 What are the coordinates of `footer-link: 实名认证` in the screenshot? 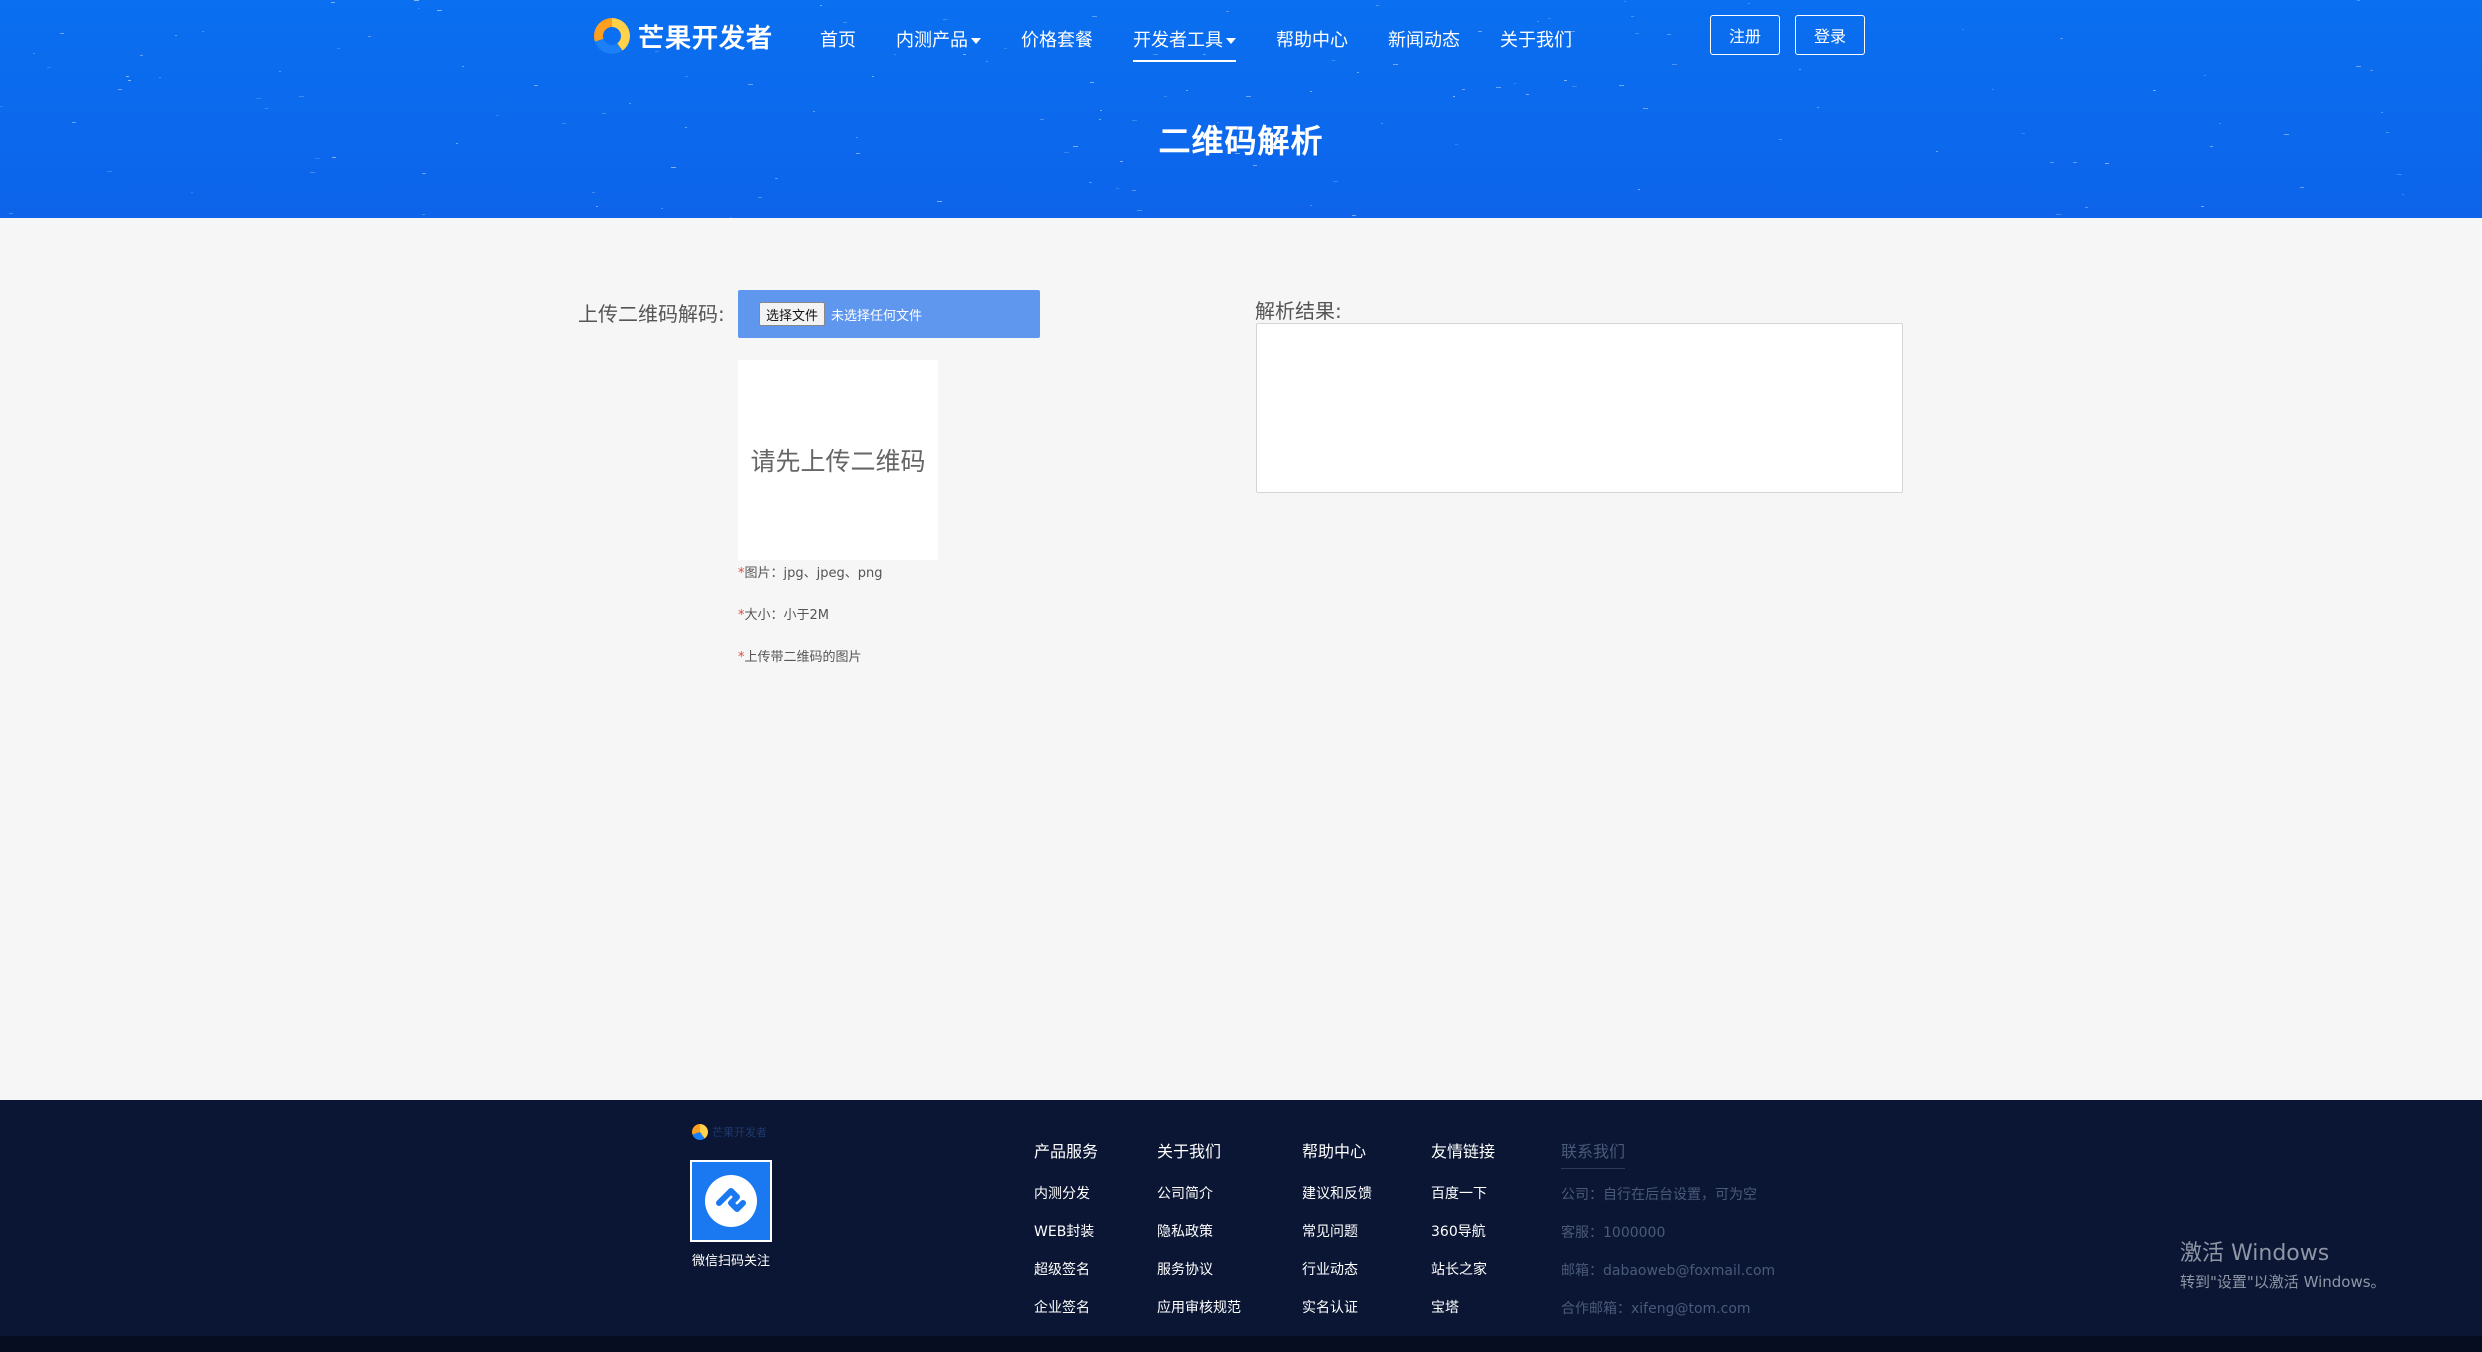 It's located at (1337, 1319).